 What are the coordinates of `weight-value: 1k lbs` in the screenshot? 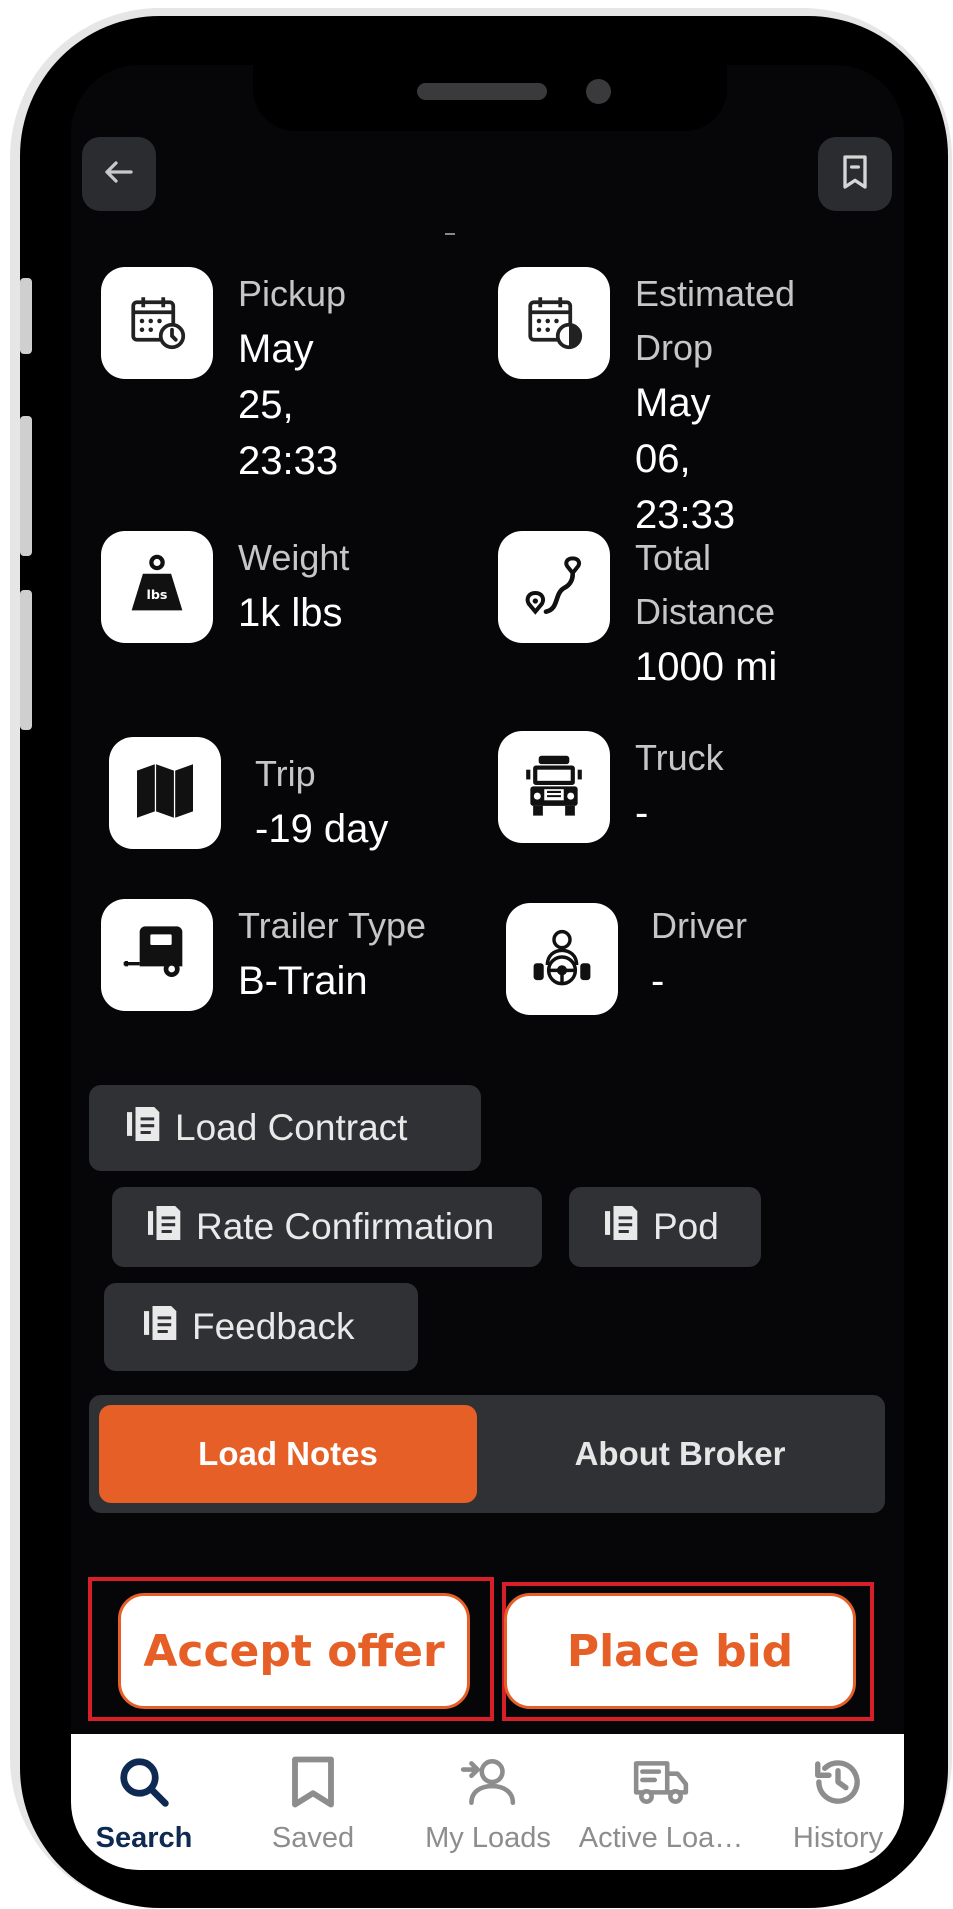 It's located at (290, 613).